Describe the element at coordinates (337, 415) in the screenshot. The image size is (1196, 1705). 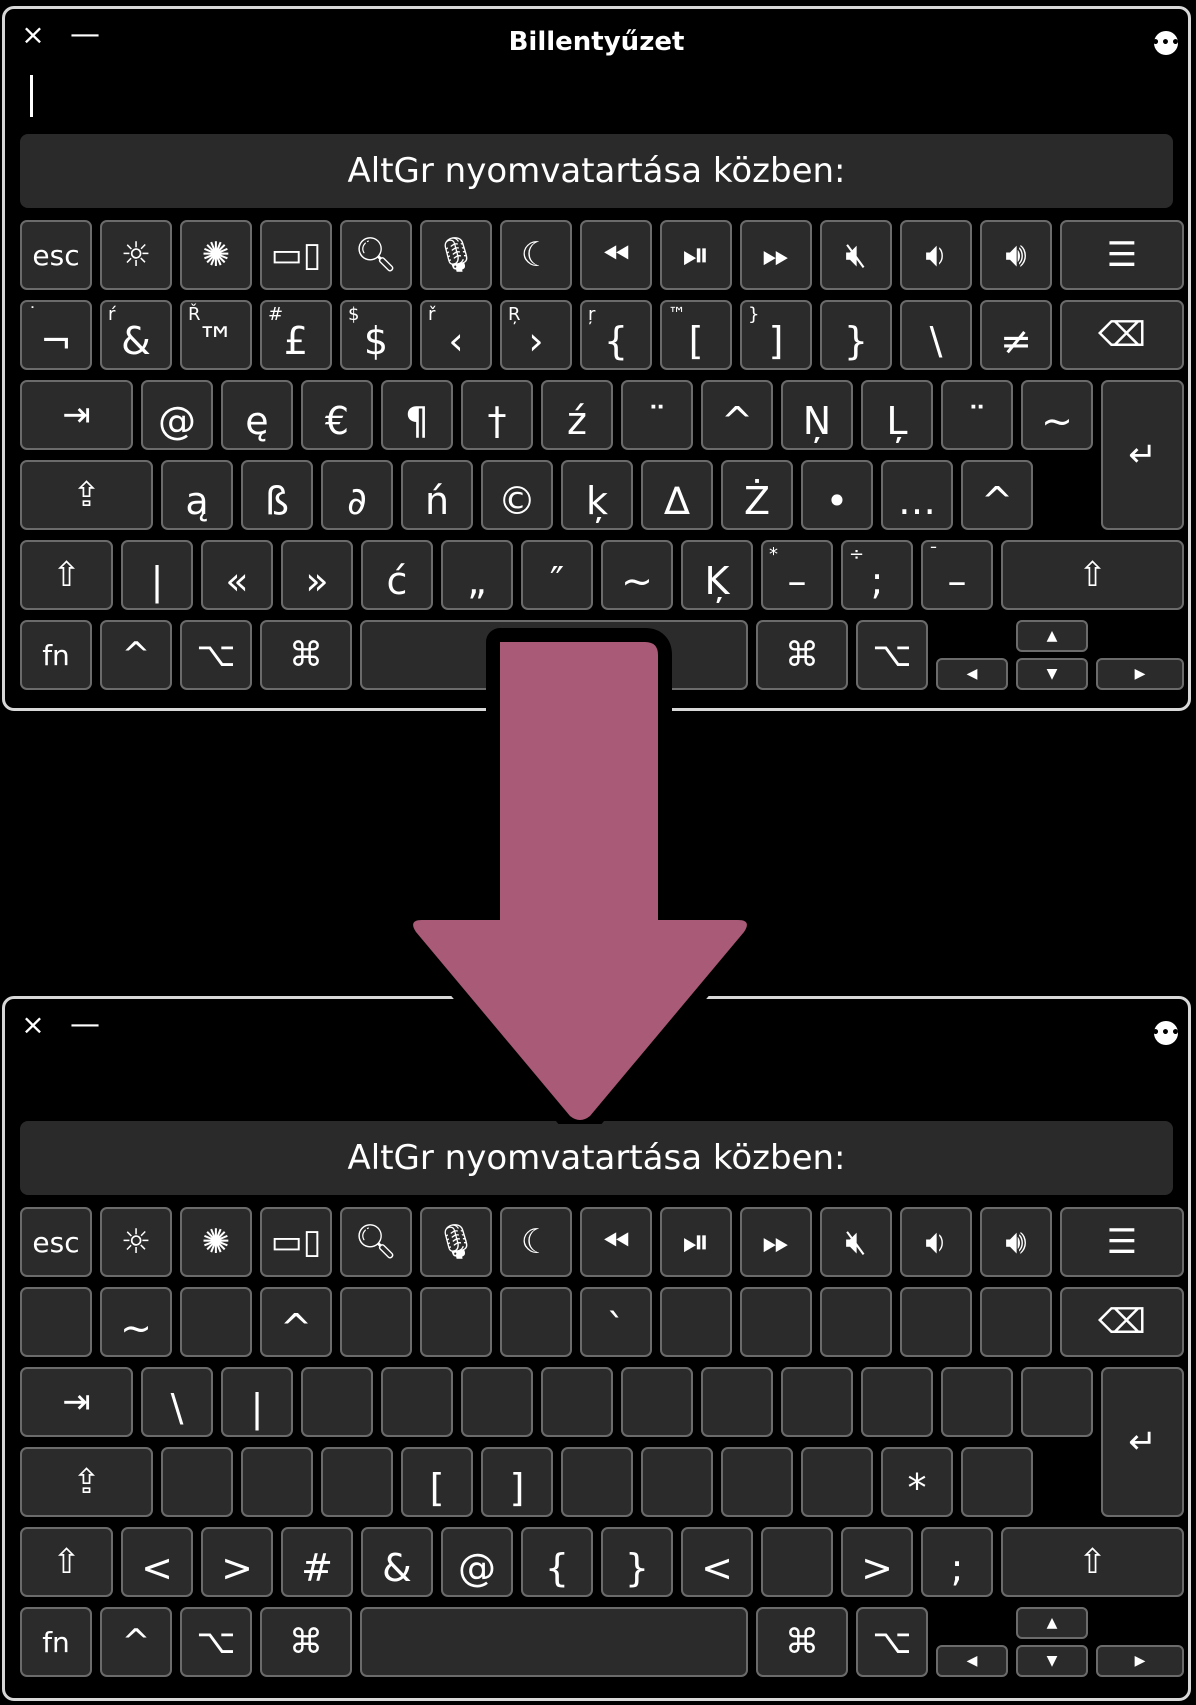
I see `key-row2-2: €` at that location.